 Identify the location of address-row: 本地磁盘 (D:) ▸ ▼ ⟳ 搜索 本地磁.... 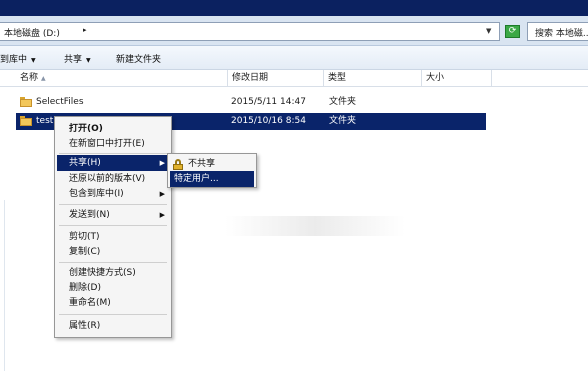
(294, 31).